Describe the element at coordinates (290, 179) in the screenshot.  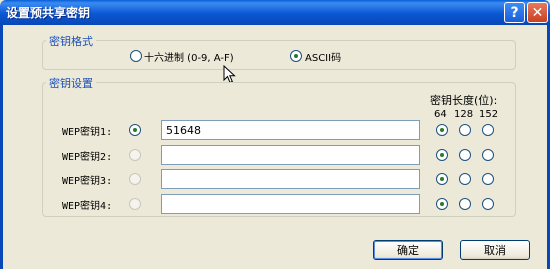
I see `wep-key-3-input` at that location.